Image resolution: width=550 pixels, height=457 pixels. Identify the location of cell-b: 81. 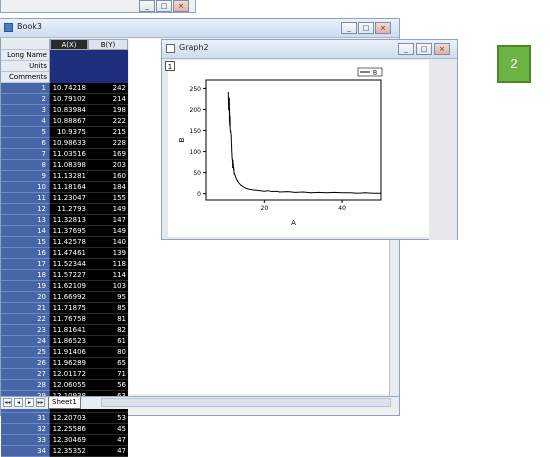
(108, 319).